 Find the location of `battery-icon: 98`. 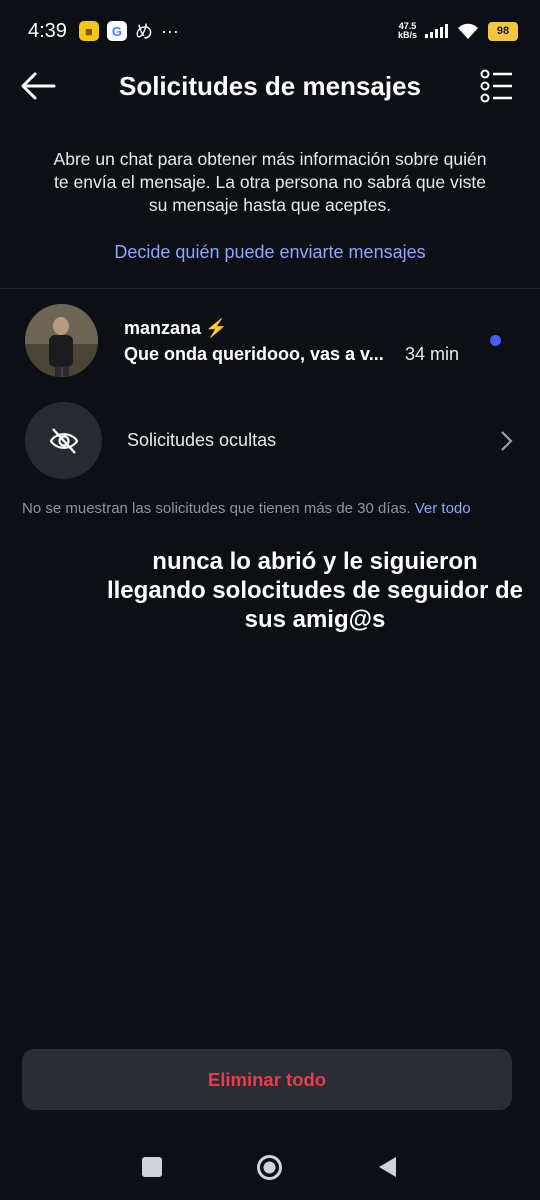

battery-icon: 98 is located at coordinates (503, 31).